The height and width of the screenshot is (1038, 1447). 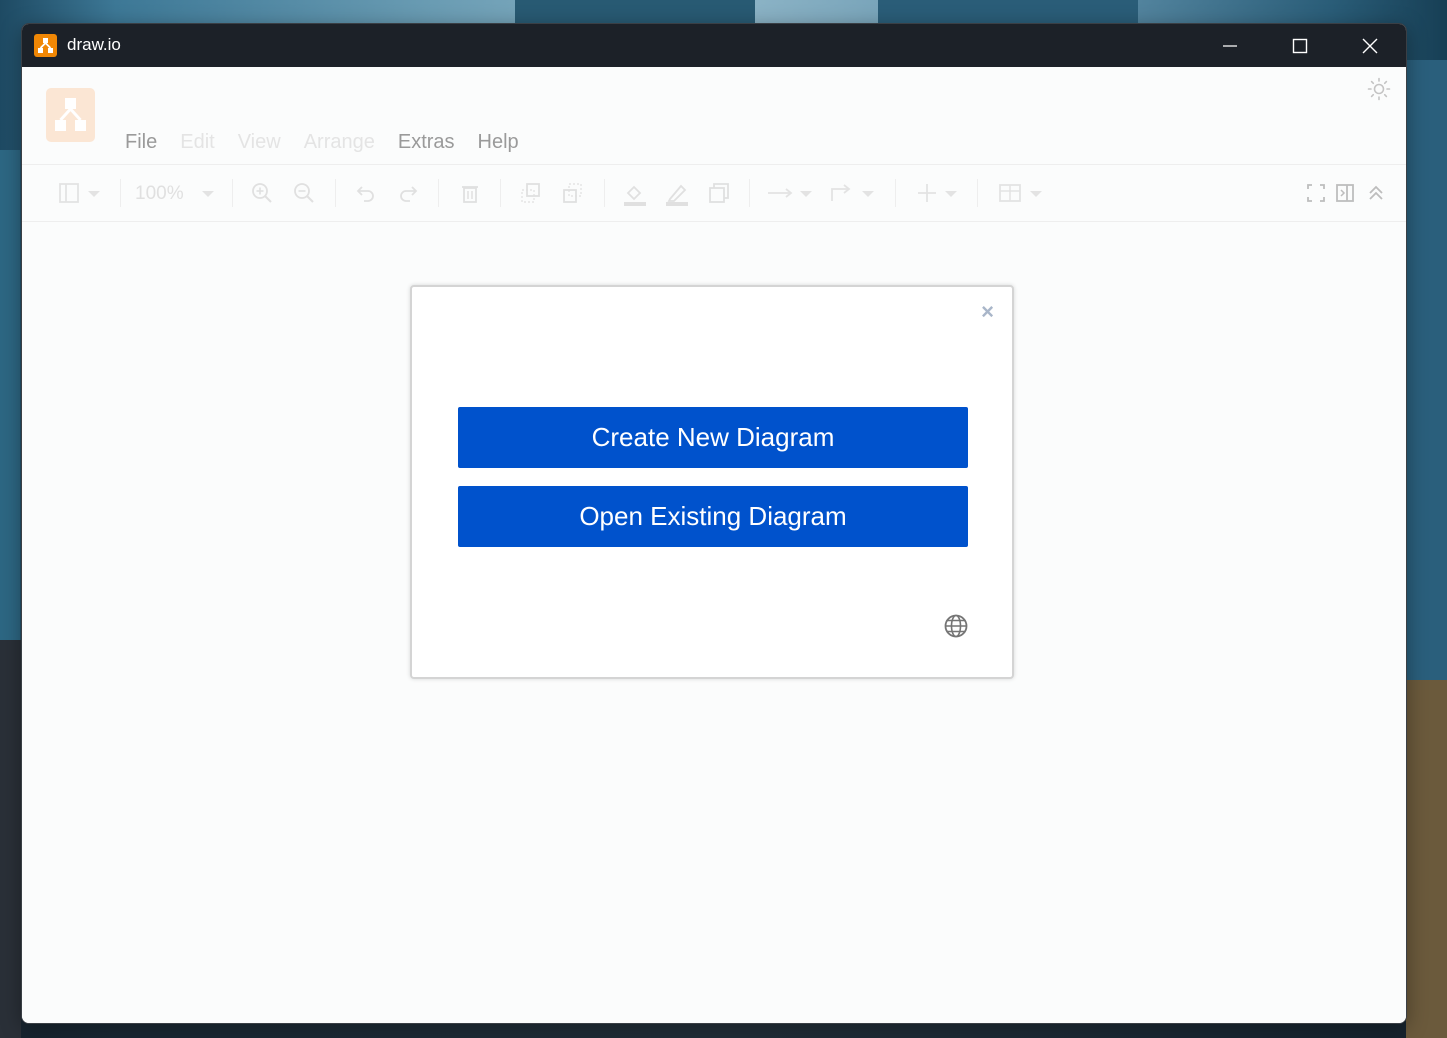 I want to click on chevron-down-icon, so click(x=208, y=193).